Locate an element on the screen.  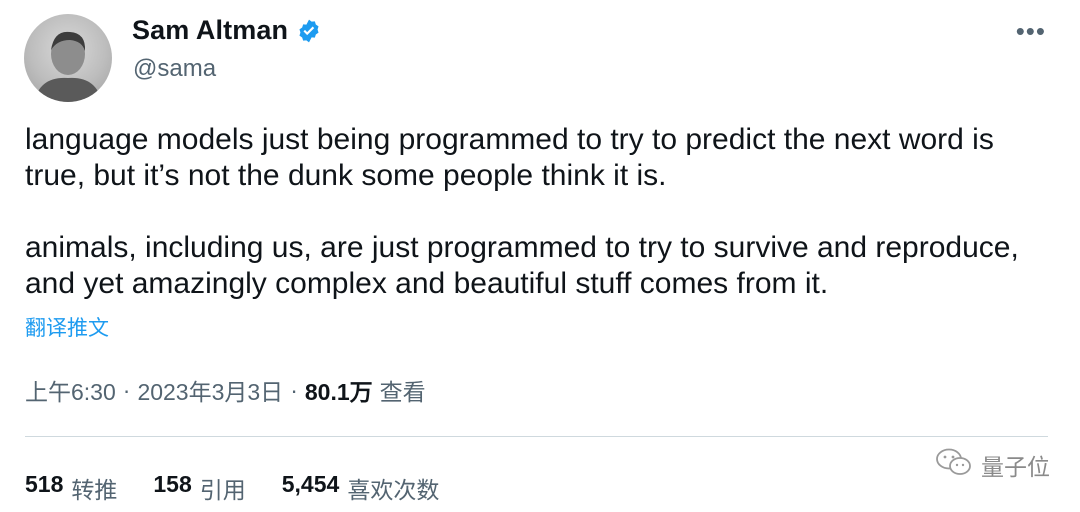
author-name-row: Sam Altman is located at coordinates (227, 30).